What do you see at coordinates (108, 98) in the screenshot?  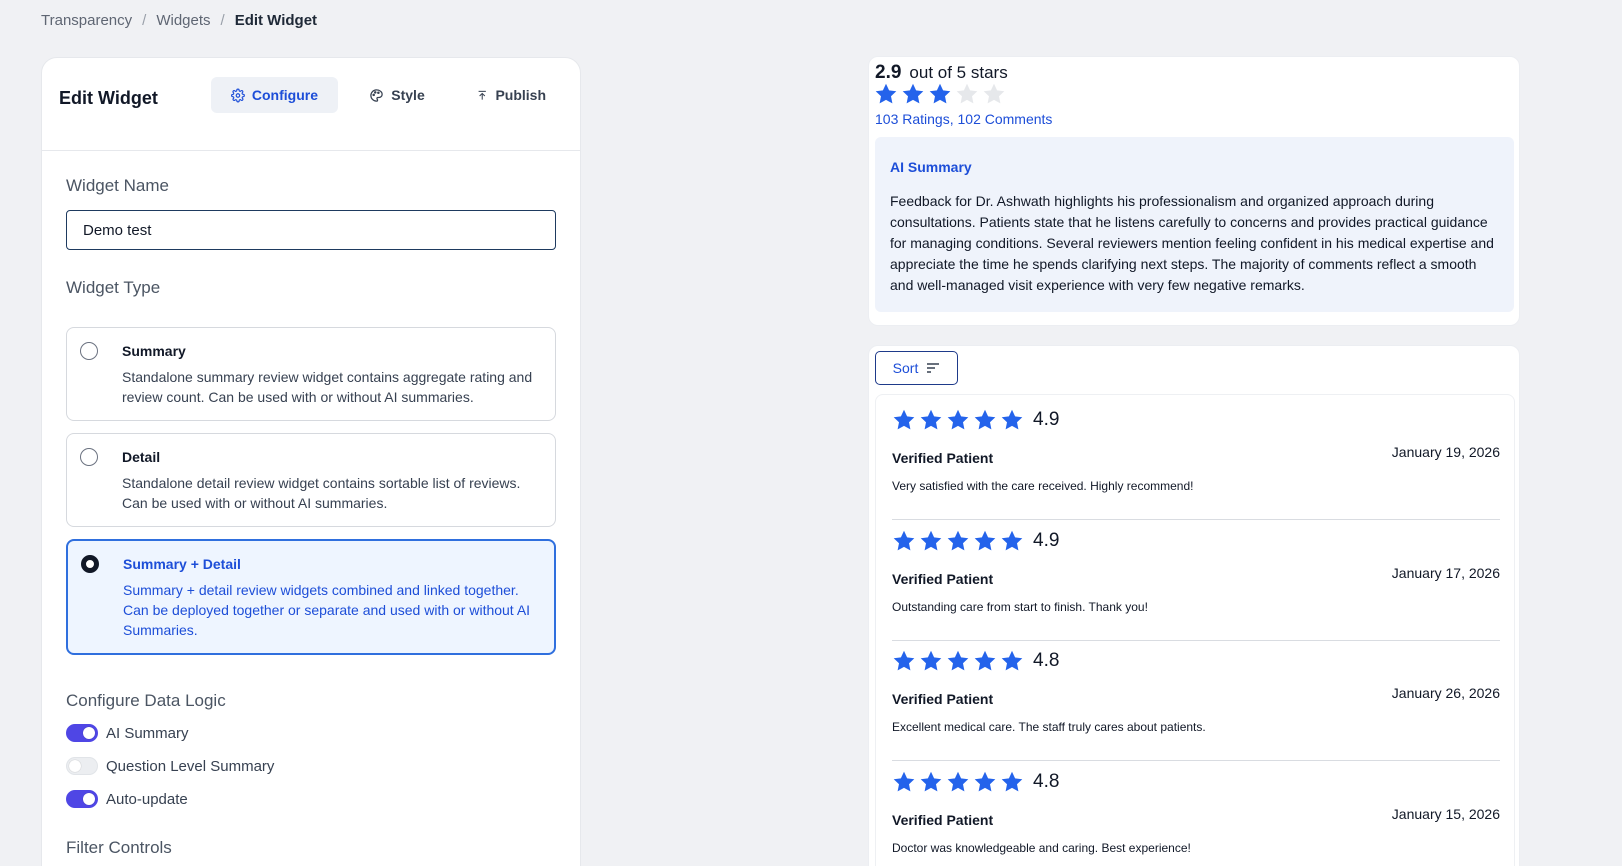 I see `editor-title: Edit Widget` at bounding box center [108, 98].